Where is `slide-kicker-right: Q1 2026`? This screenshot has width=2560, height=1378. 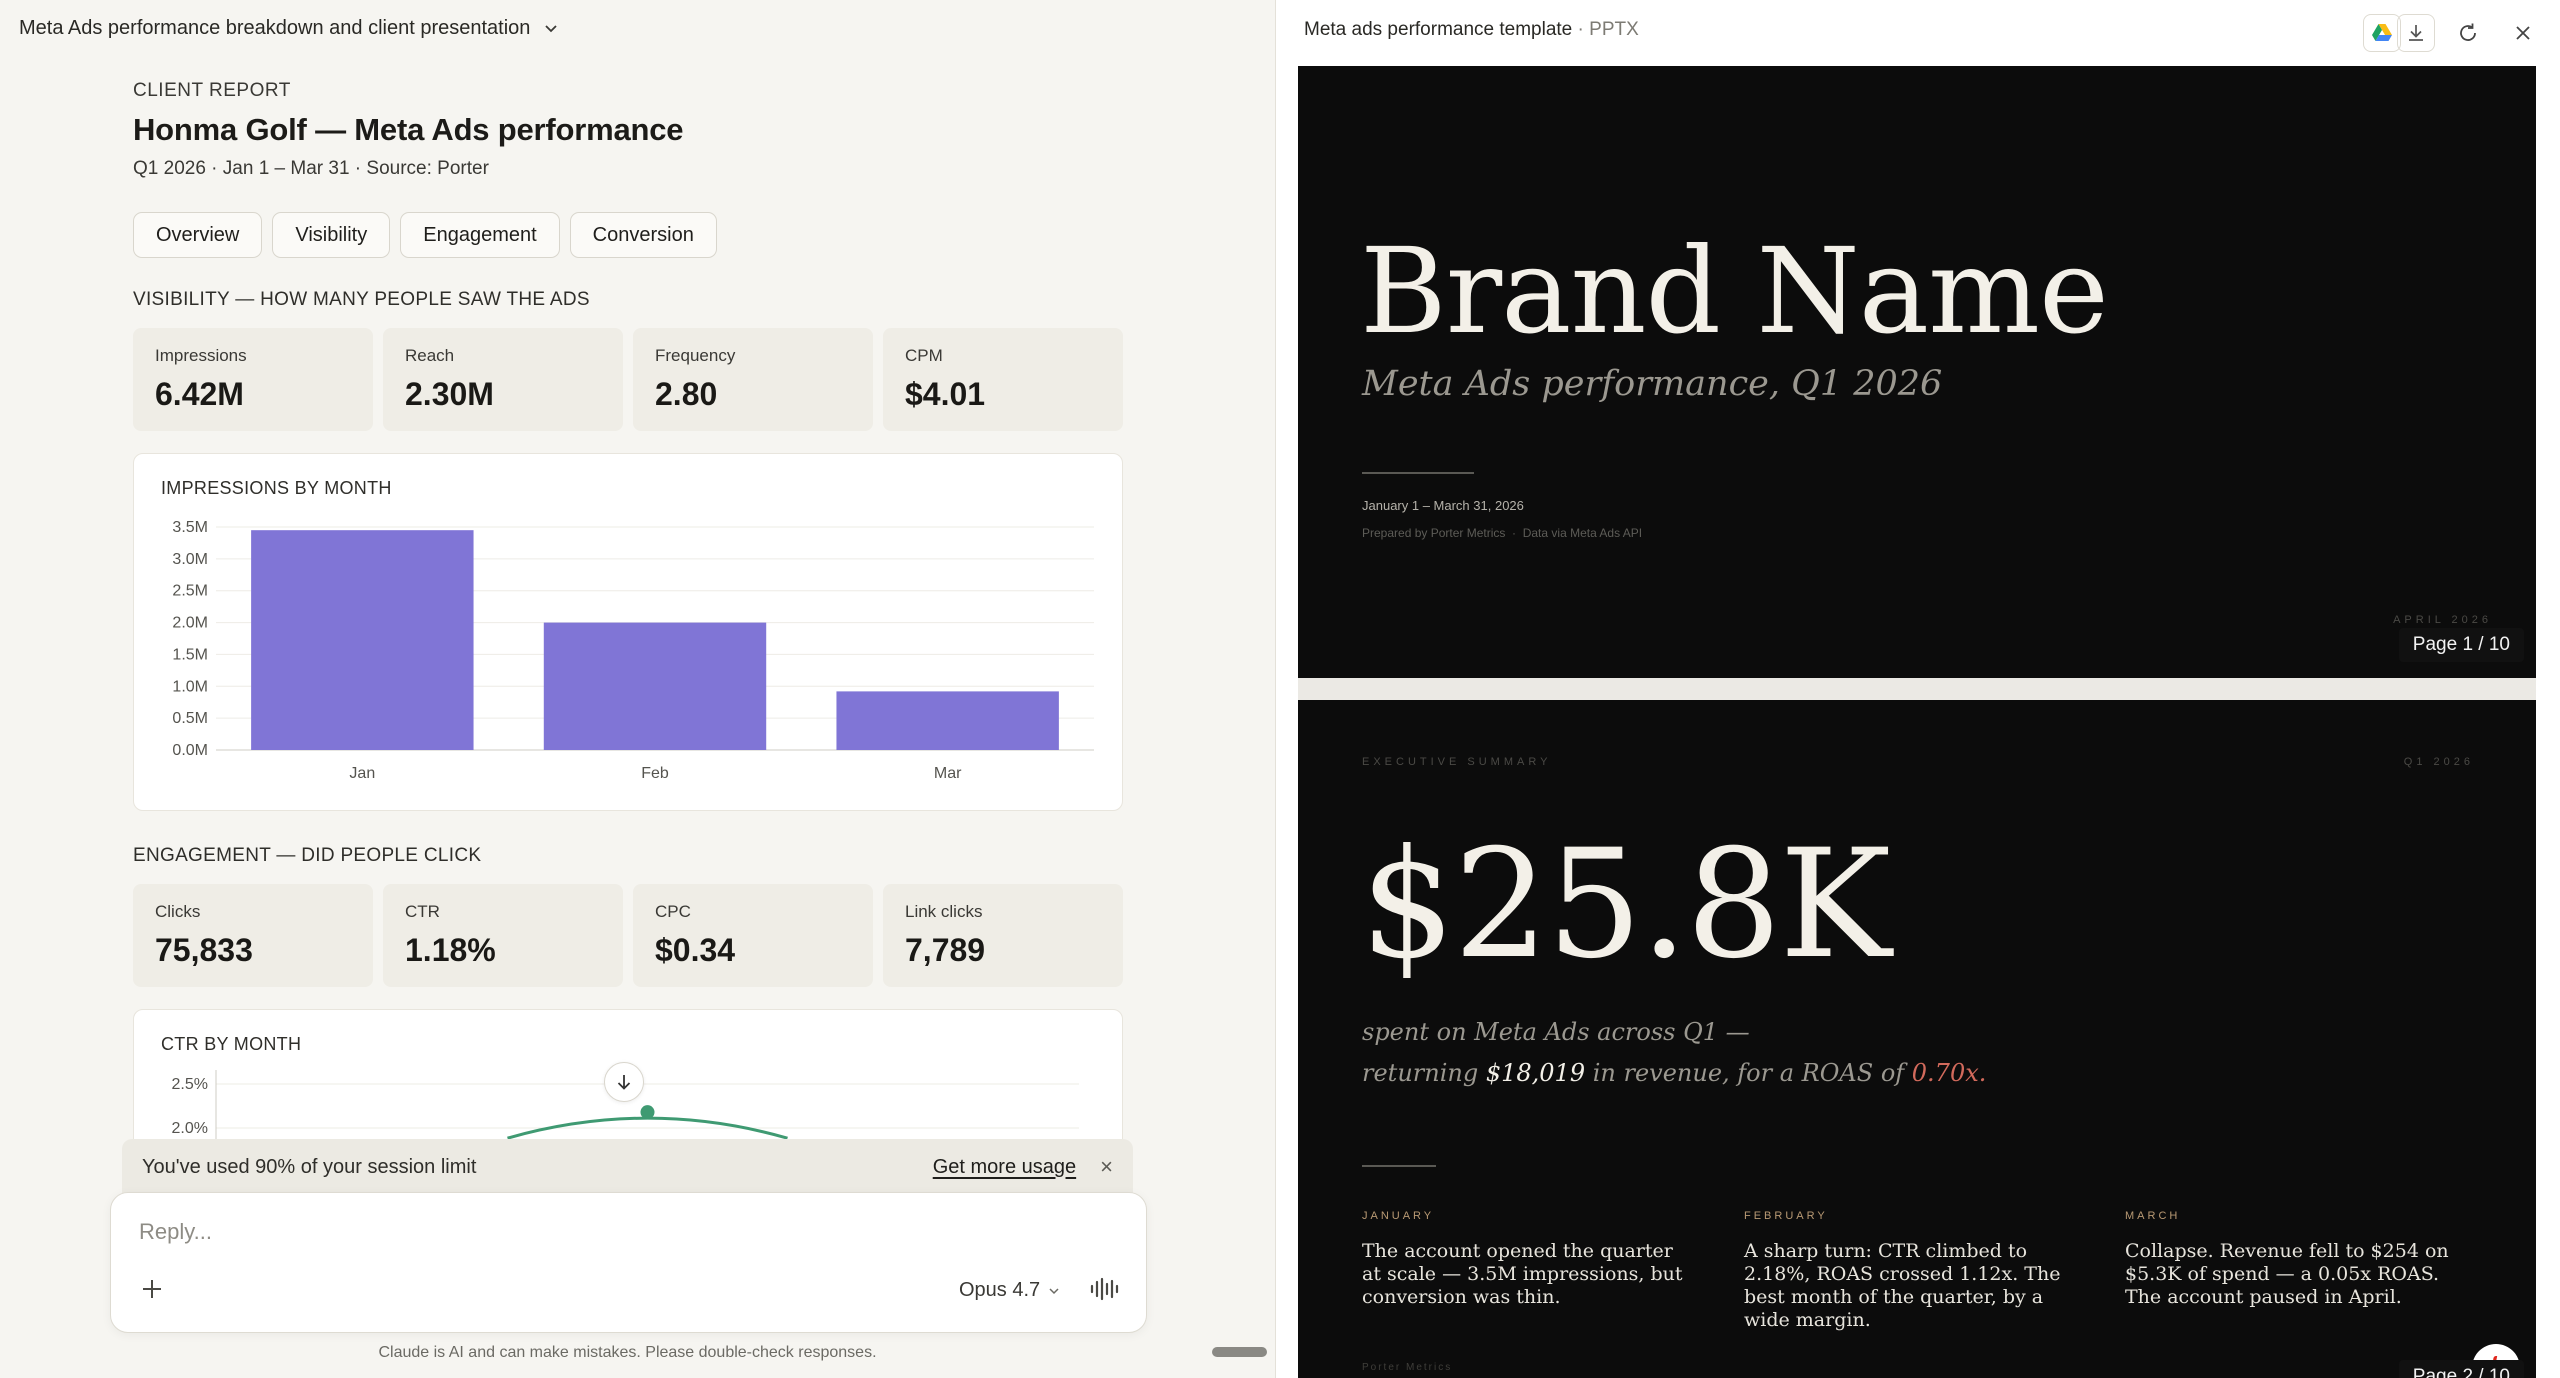
slide-kicker-right: Q1 2026 is located at coordinates (2438, 762).